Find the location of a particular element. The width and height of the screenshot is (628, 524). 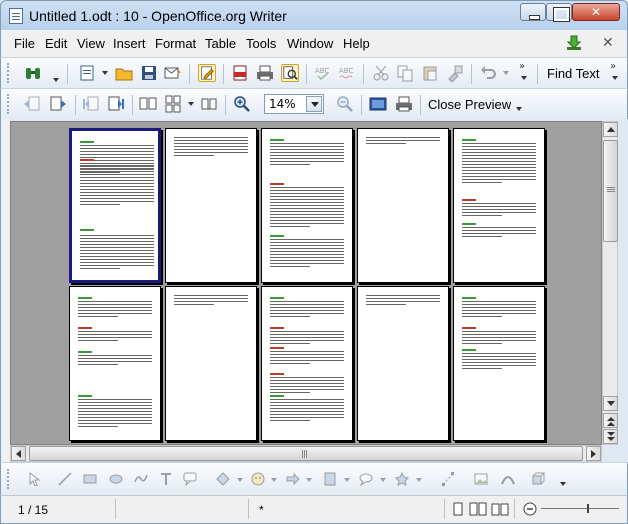

drawing-toolbar-options-arrow is located at coordinates (563, 484).